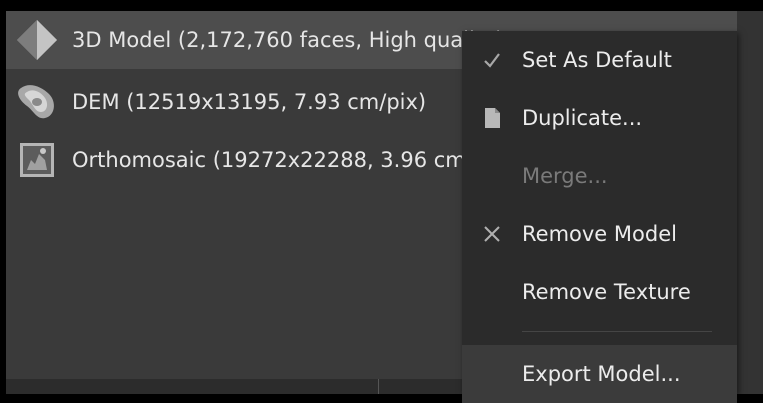  I want to click on close-icon, so click(492, 234).